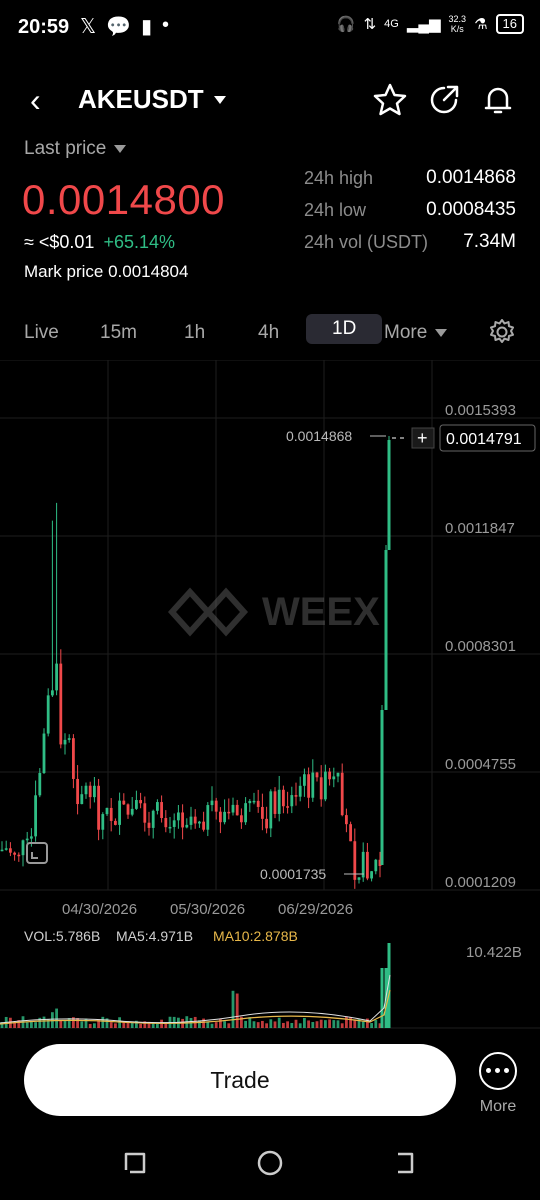  What do you see at coordinates (35, 100) in the screenshot?
I see `back-arrow-icon: ‹` at bounding box center [35, 100].